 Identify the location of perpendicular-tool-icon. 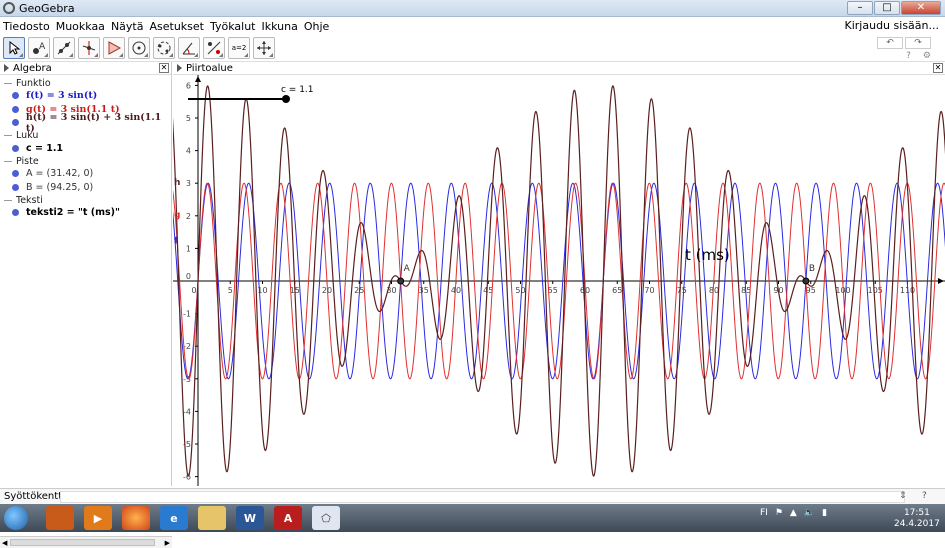
(89, 48).